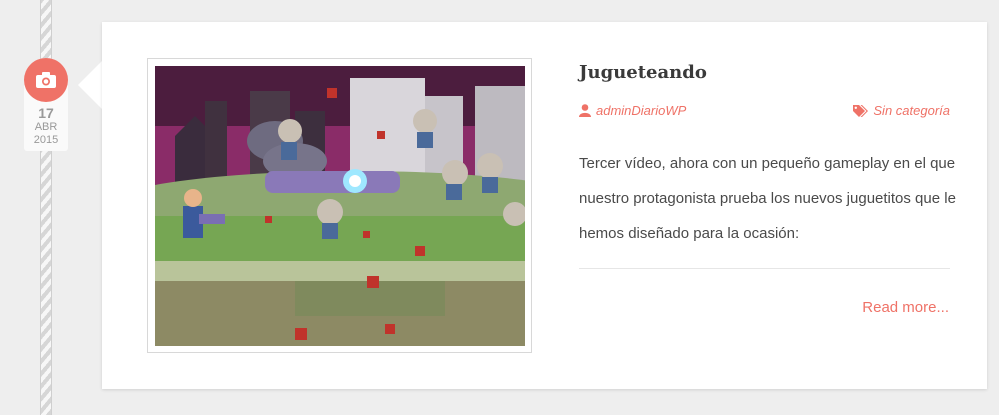 The height and width of the screenshot is (415, 999). Describe the element at coordinates (46, 104) in the screenshot. I see `date-badge: 17 ABR 2015` at that location.